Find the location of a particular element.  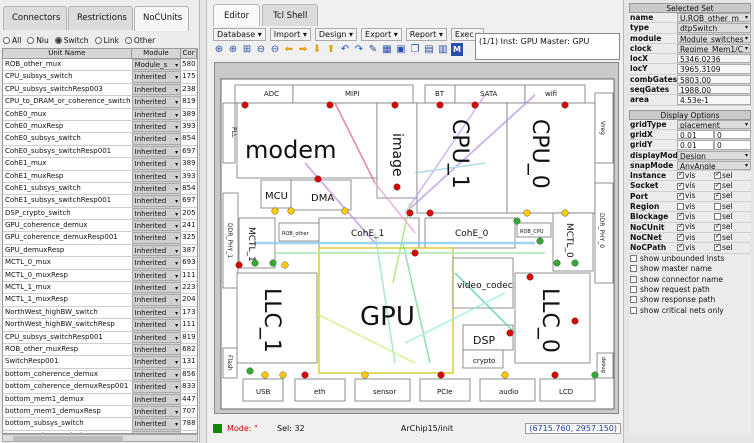

radio-link: Link is located at coordinates (106, 40).